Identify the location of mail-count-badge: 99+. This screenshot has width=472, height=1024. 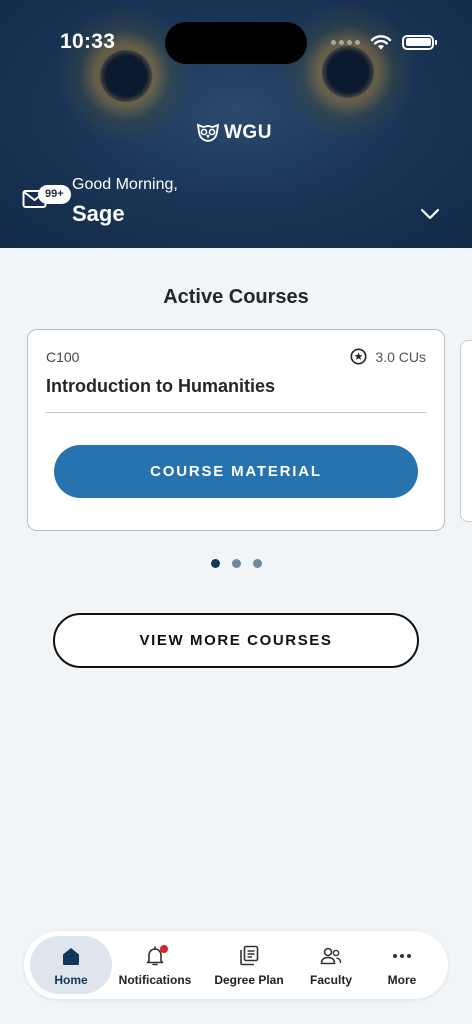
(54, 194).